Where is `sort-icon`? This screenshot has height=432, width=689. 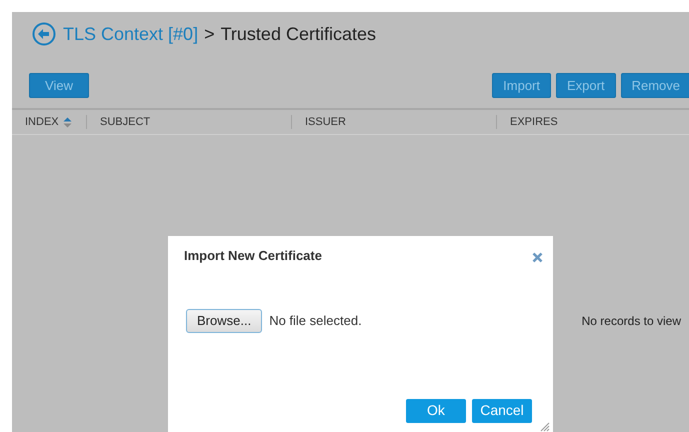
sort-icon is located at coordinates (67, 122).